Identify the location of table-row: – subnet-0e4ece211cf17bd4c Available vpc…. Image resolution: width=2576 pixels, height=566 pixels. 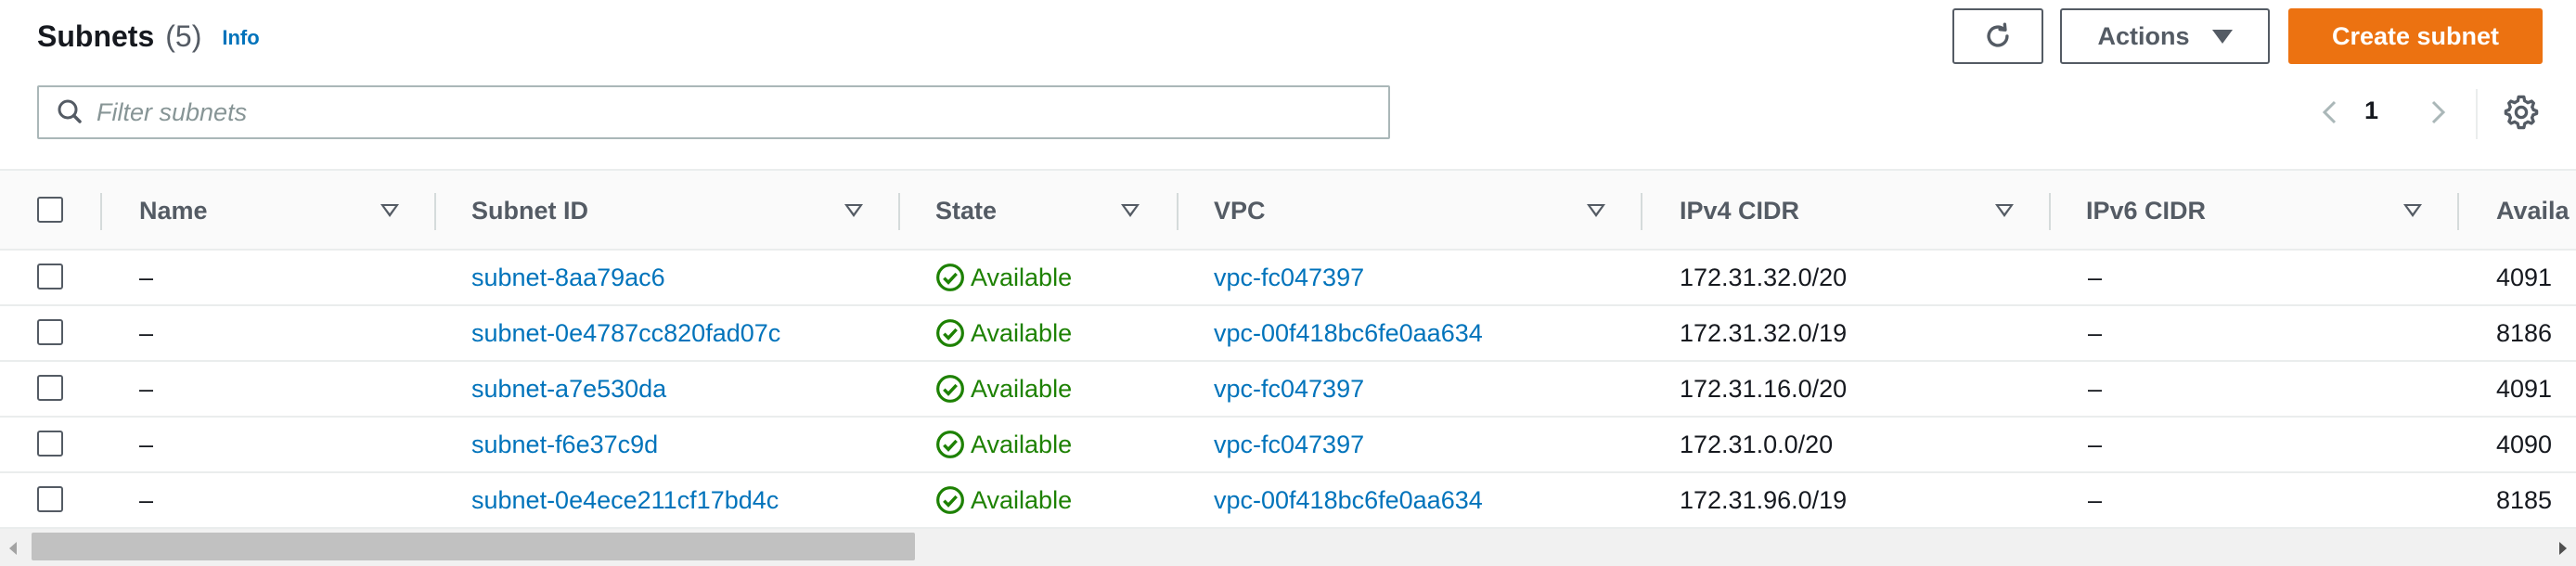
(1288, 501).